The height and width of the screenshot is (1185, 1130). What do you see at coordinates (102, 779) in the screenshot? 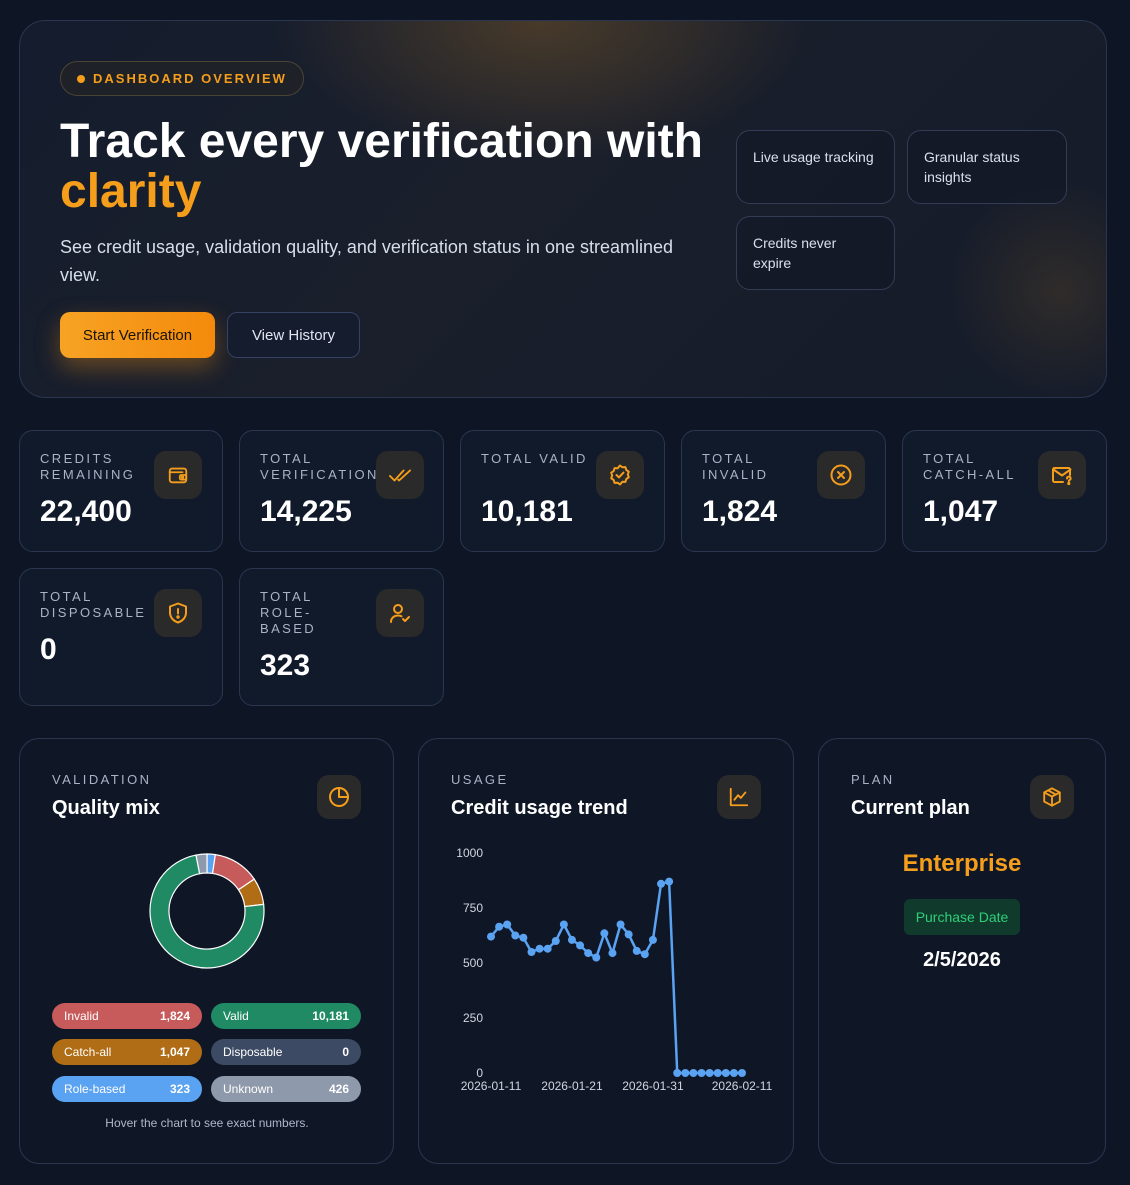
I see `panel-eyebrow: VALIDATION` at bounding box center [102, 779].